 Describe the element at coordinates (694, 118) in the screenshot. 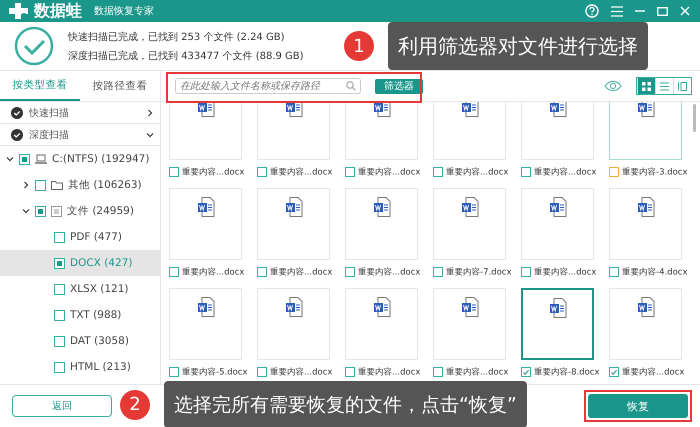

I see `scrollbar` at that location.